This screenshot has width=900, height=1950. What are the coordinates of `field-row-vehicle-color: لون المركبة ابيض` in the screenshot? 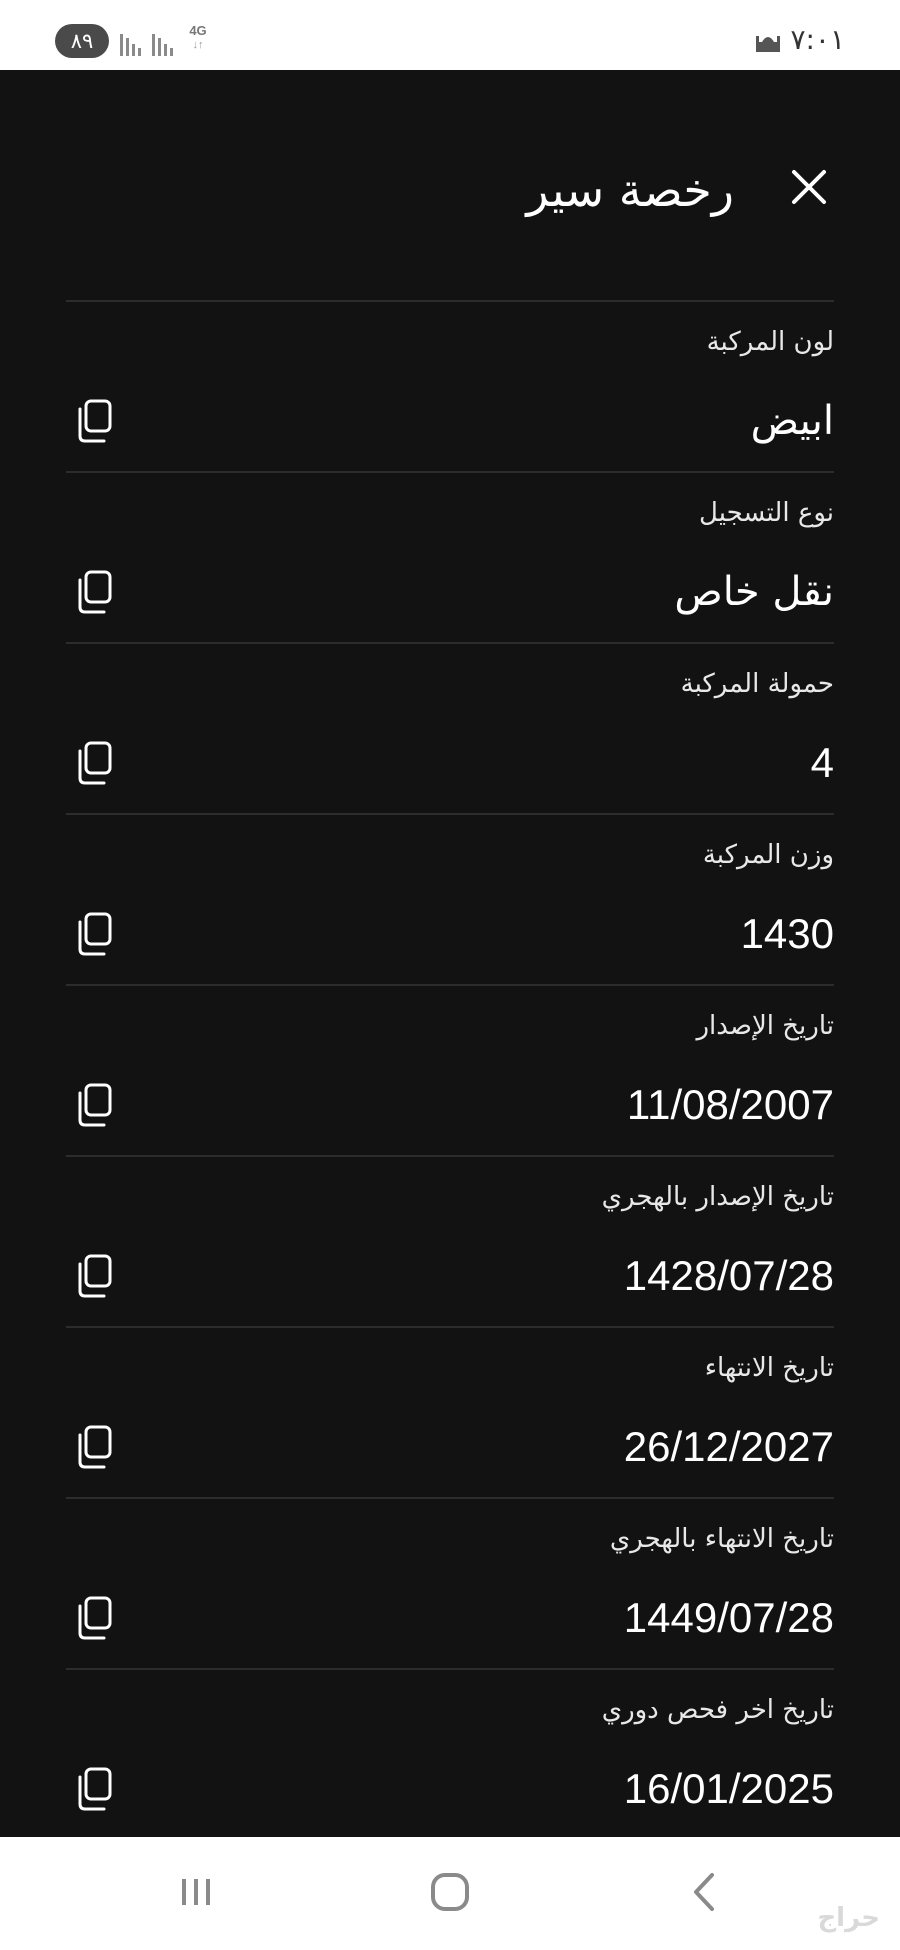 It's located at (450, 385).